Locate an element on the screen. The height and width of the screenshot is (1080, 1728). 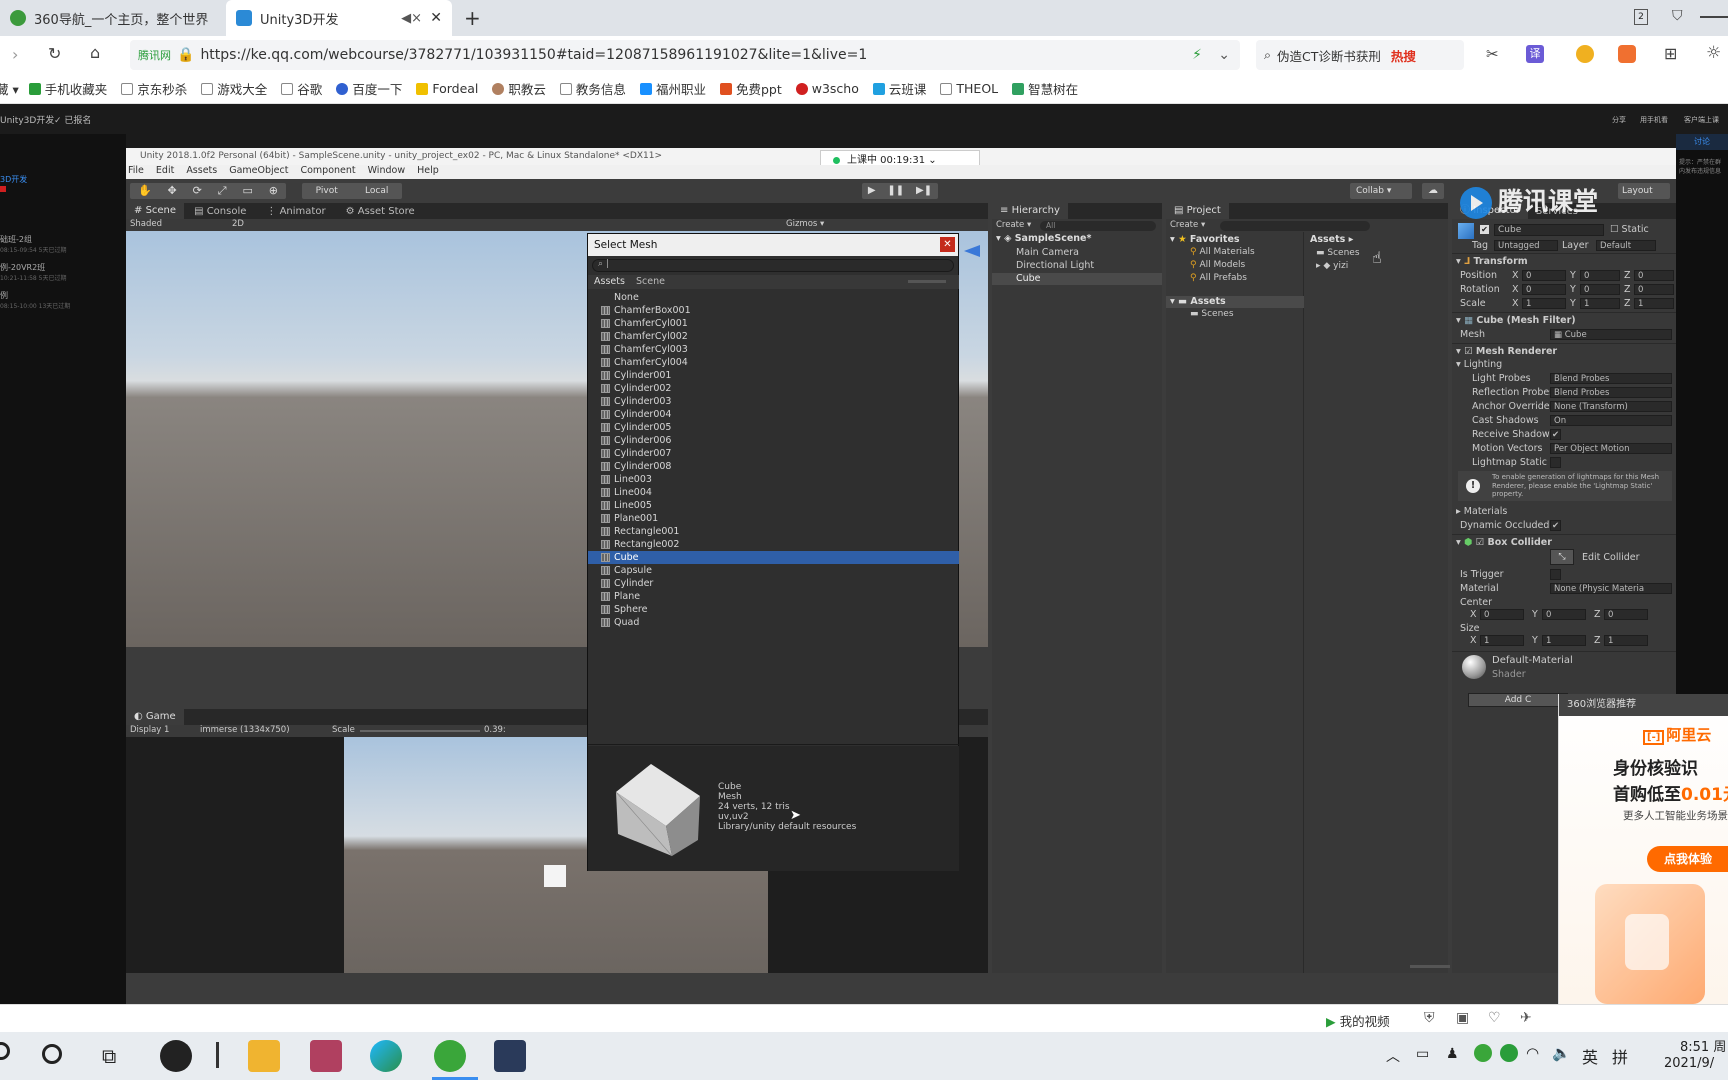
ad-cta-button: 点我体验 is located at coordinates (1687, 859).